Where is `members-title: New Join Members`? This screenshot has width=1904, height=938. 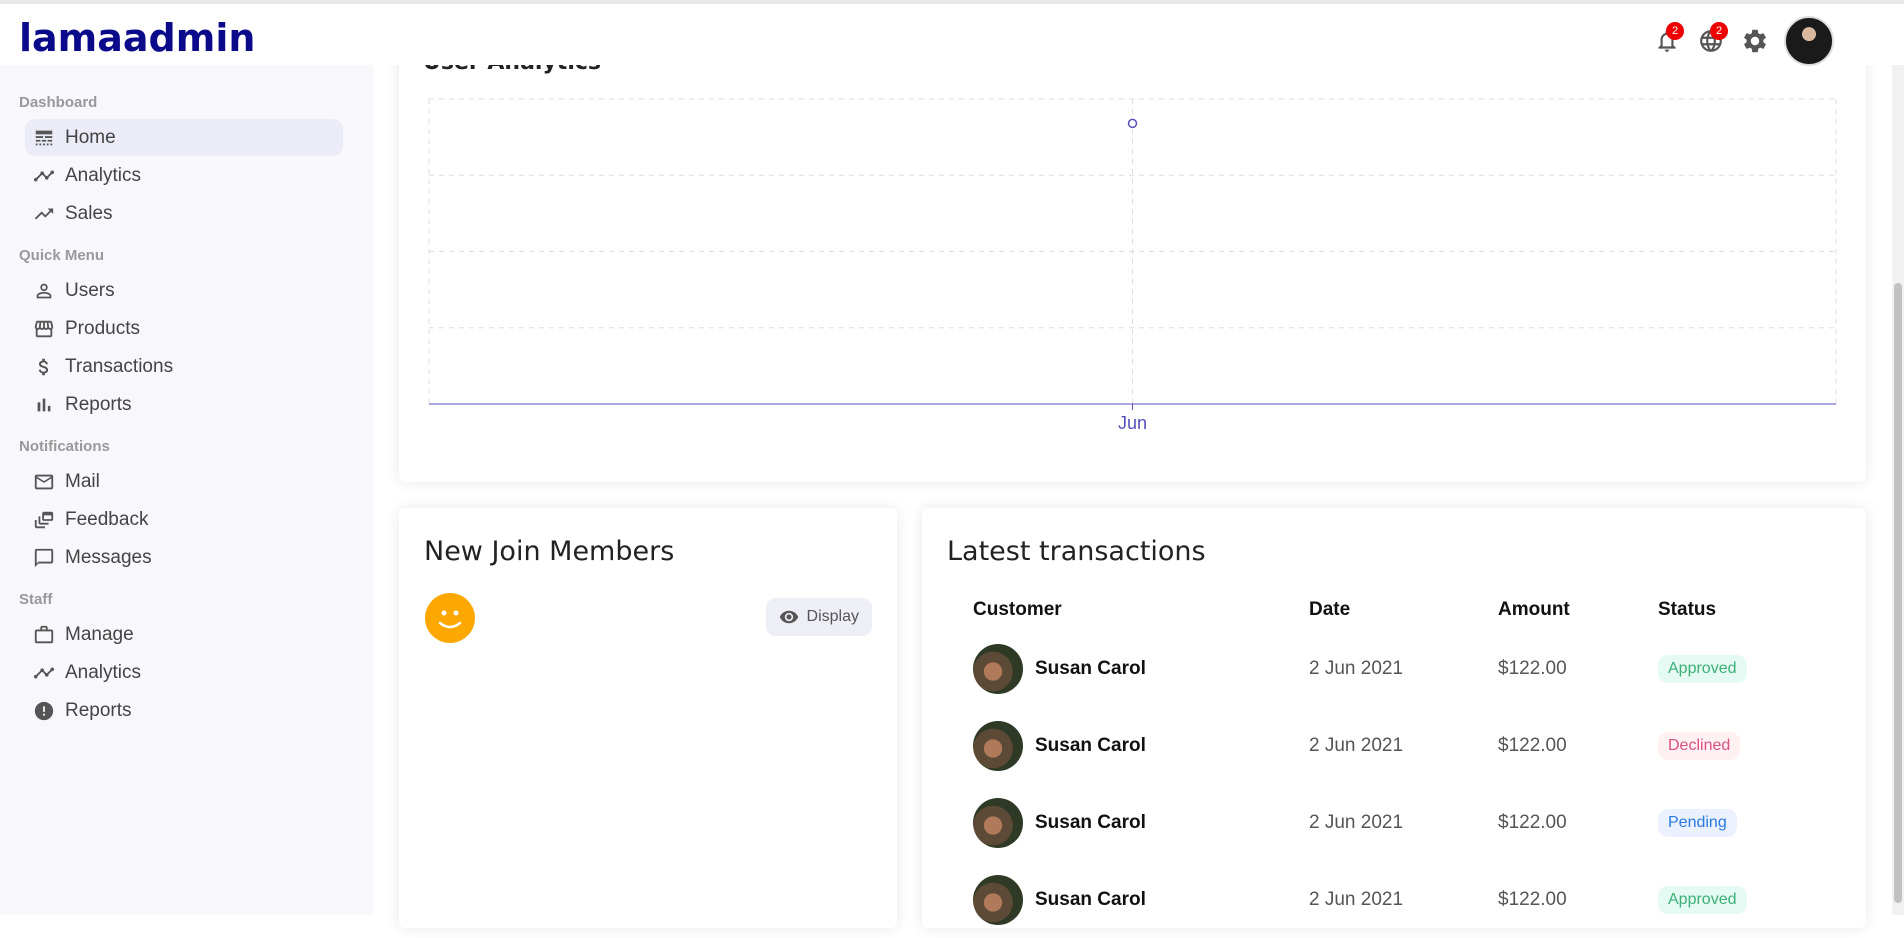 members-title: New Join Members is located at coordinates (549, 551).